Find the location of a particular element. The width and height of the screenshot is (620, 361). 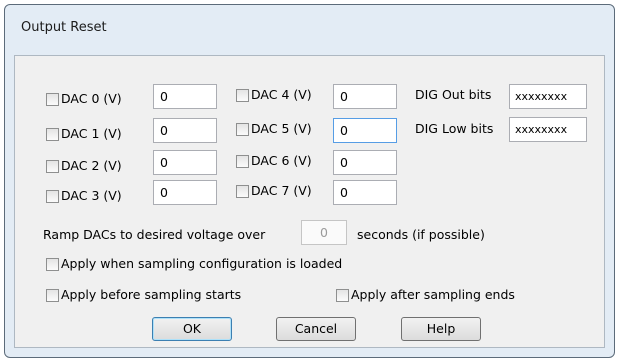

ok-button: OK is located at coordinates (192, 329).